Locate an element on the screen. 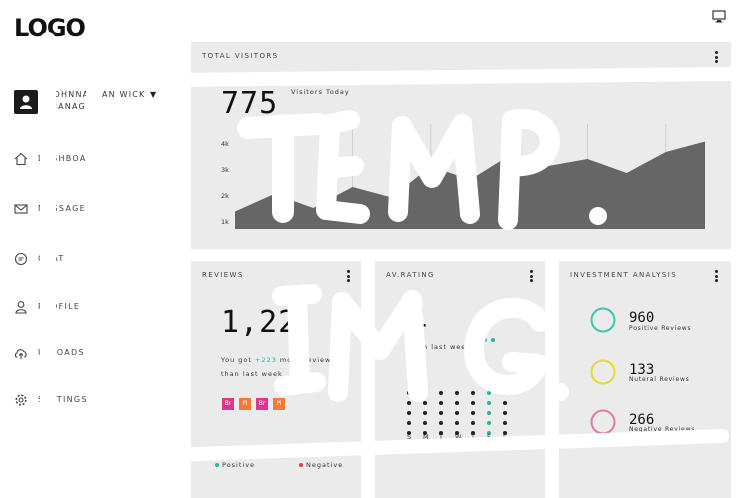 This screenshot has height=498, width=745. text: You got is located at coordinates (238, 360).